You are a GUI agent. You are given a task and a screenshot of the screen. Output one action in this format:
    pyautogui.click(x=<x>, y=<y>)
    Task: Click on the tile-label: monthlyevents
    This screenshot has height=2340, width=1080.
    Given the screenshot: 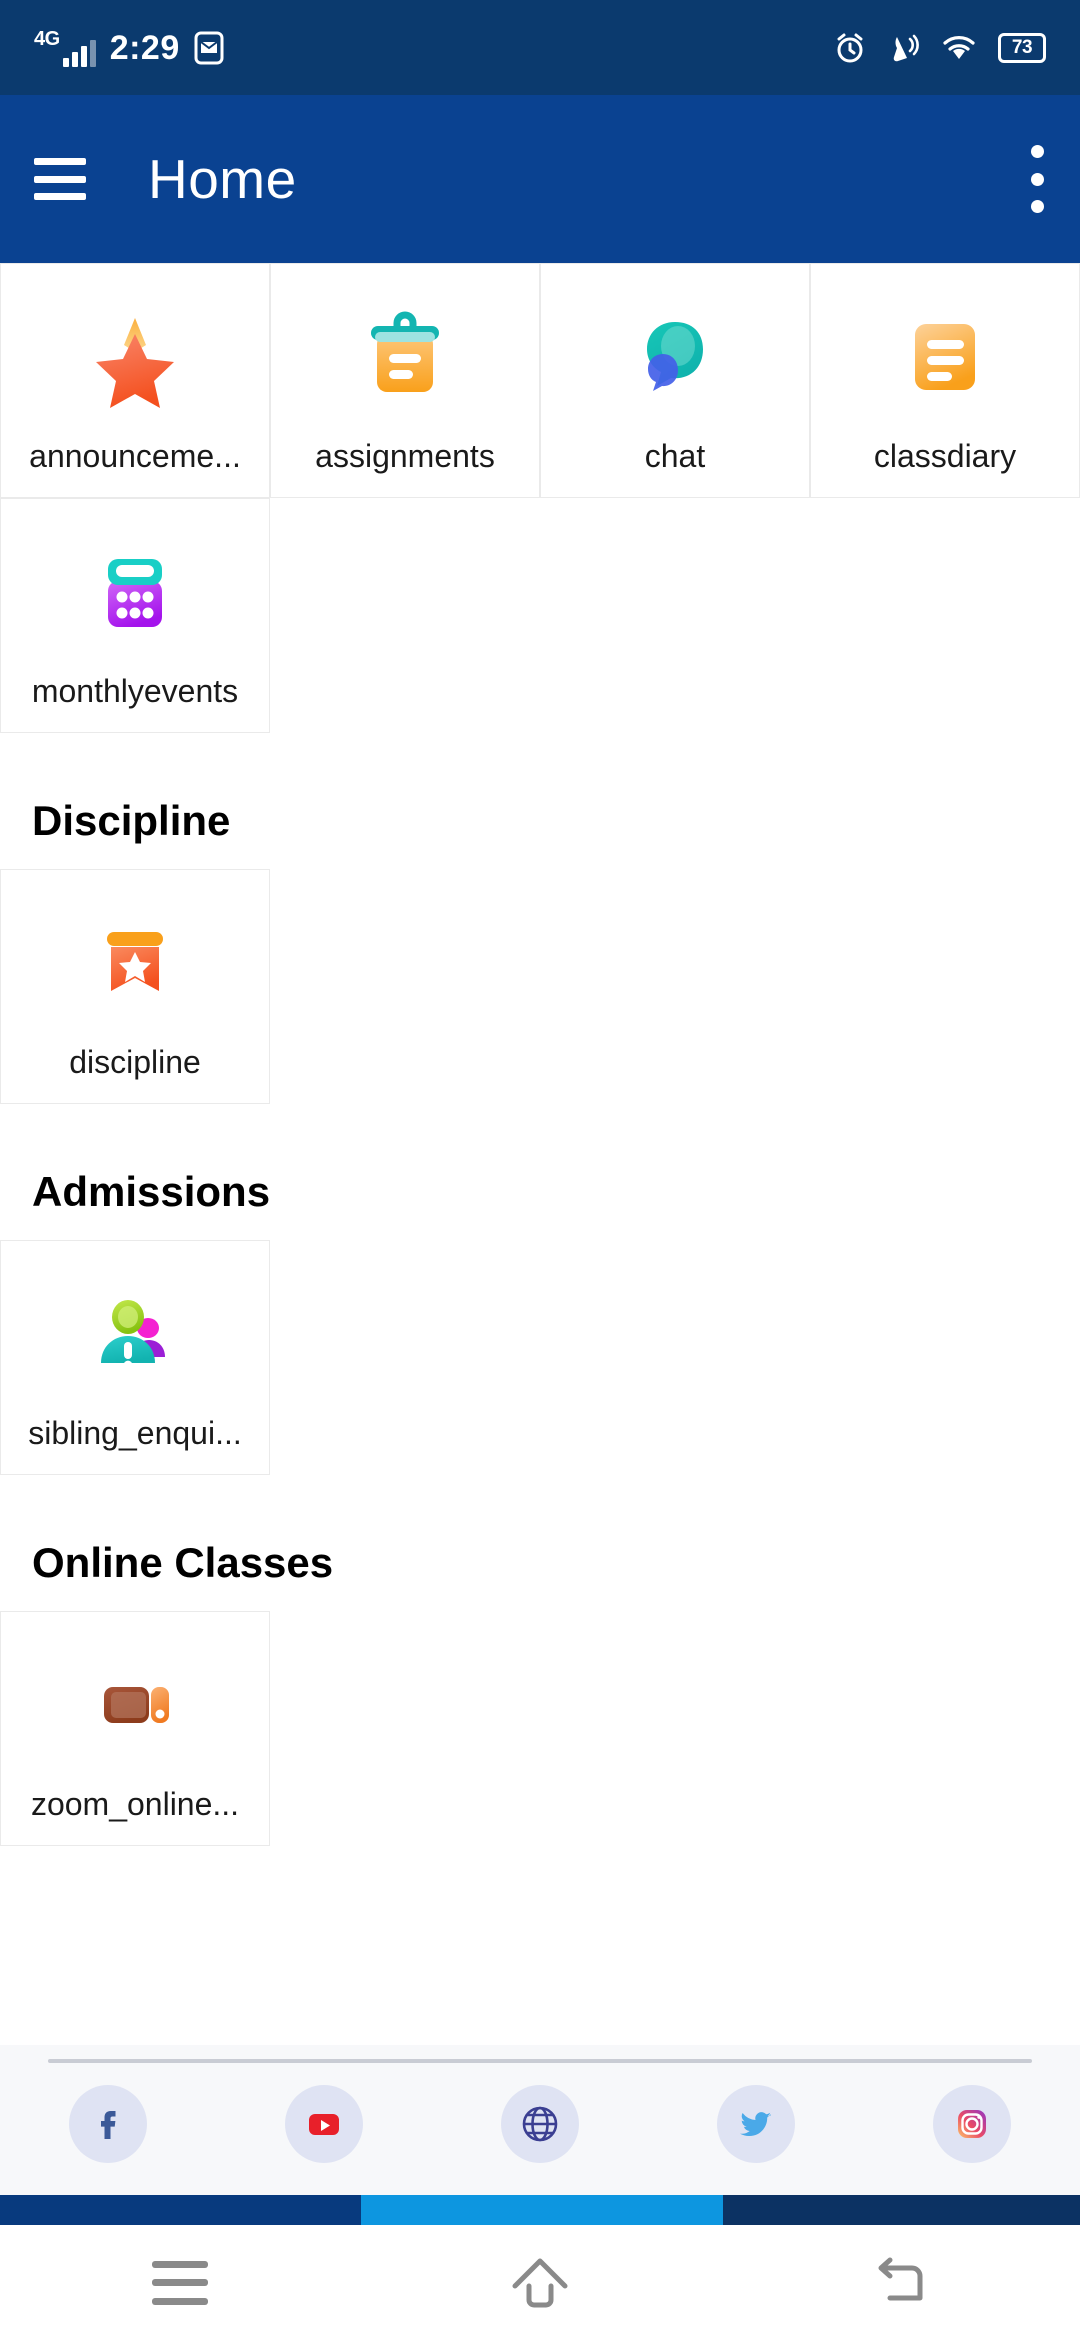 What is the action you would take?
    pyautogui.click(x=135, y=691)
    